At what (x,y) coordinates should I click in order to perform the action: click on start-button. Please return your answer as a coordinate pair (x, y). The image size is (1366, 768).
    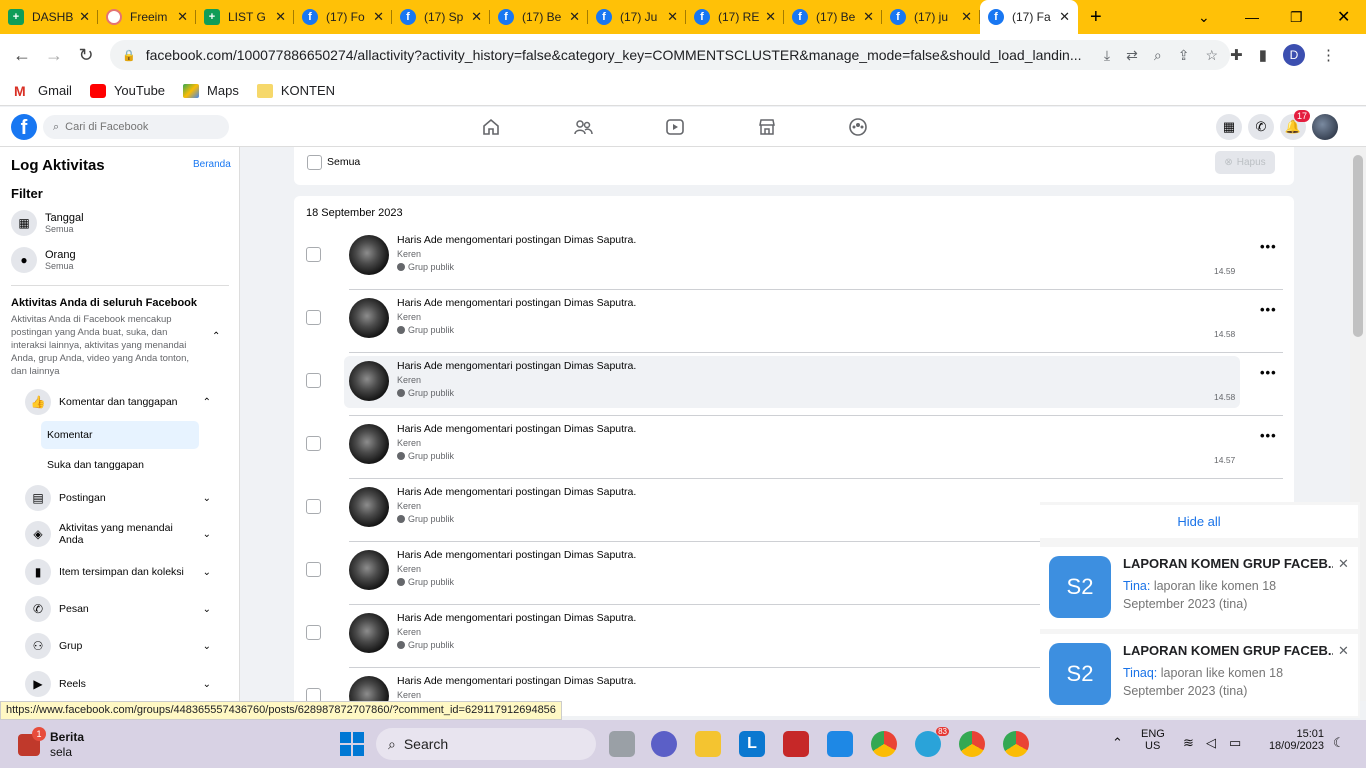
    Looking at the image, I should click on (352, 744).